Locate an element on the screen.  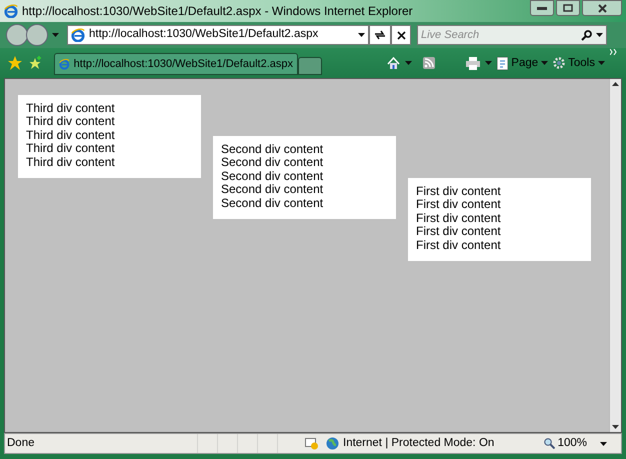
minimize-icon is located at coordinates (542, 8).